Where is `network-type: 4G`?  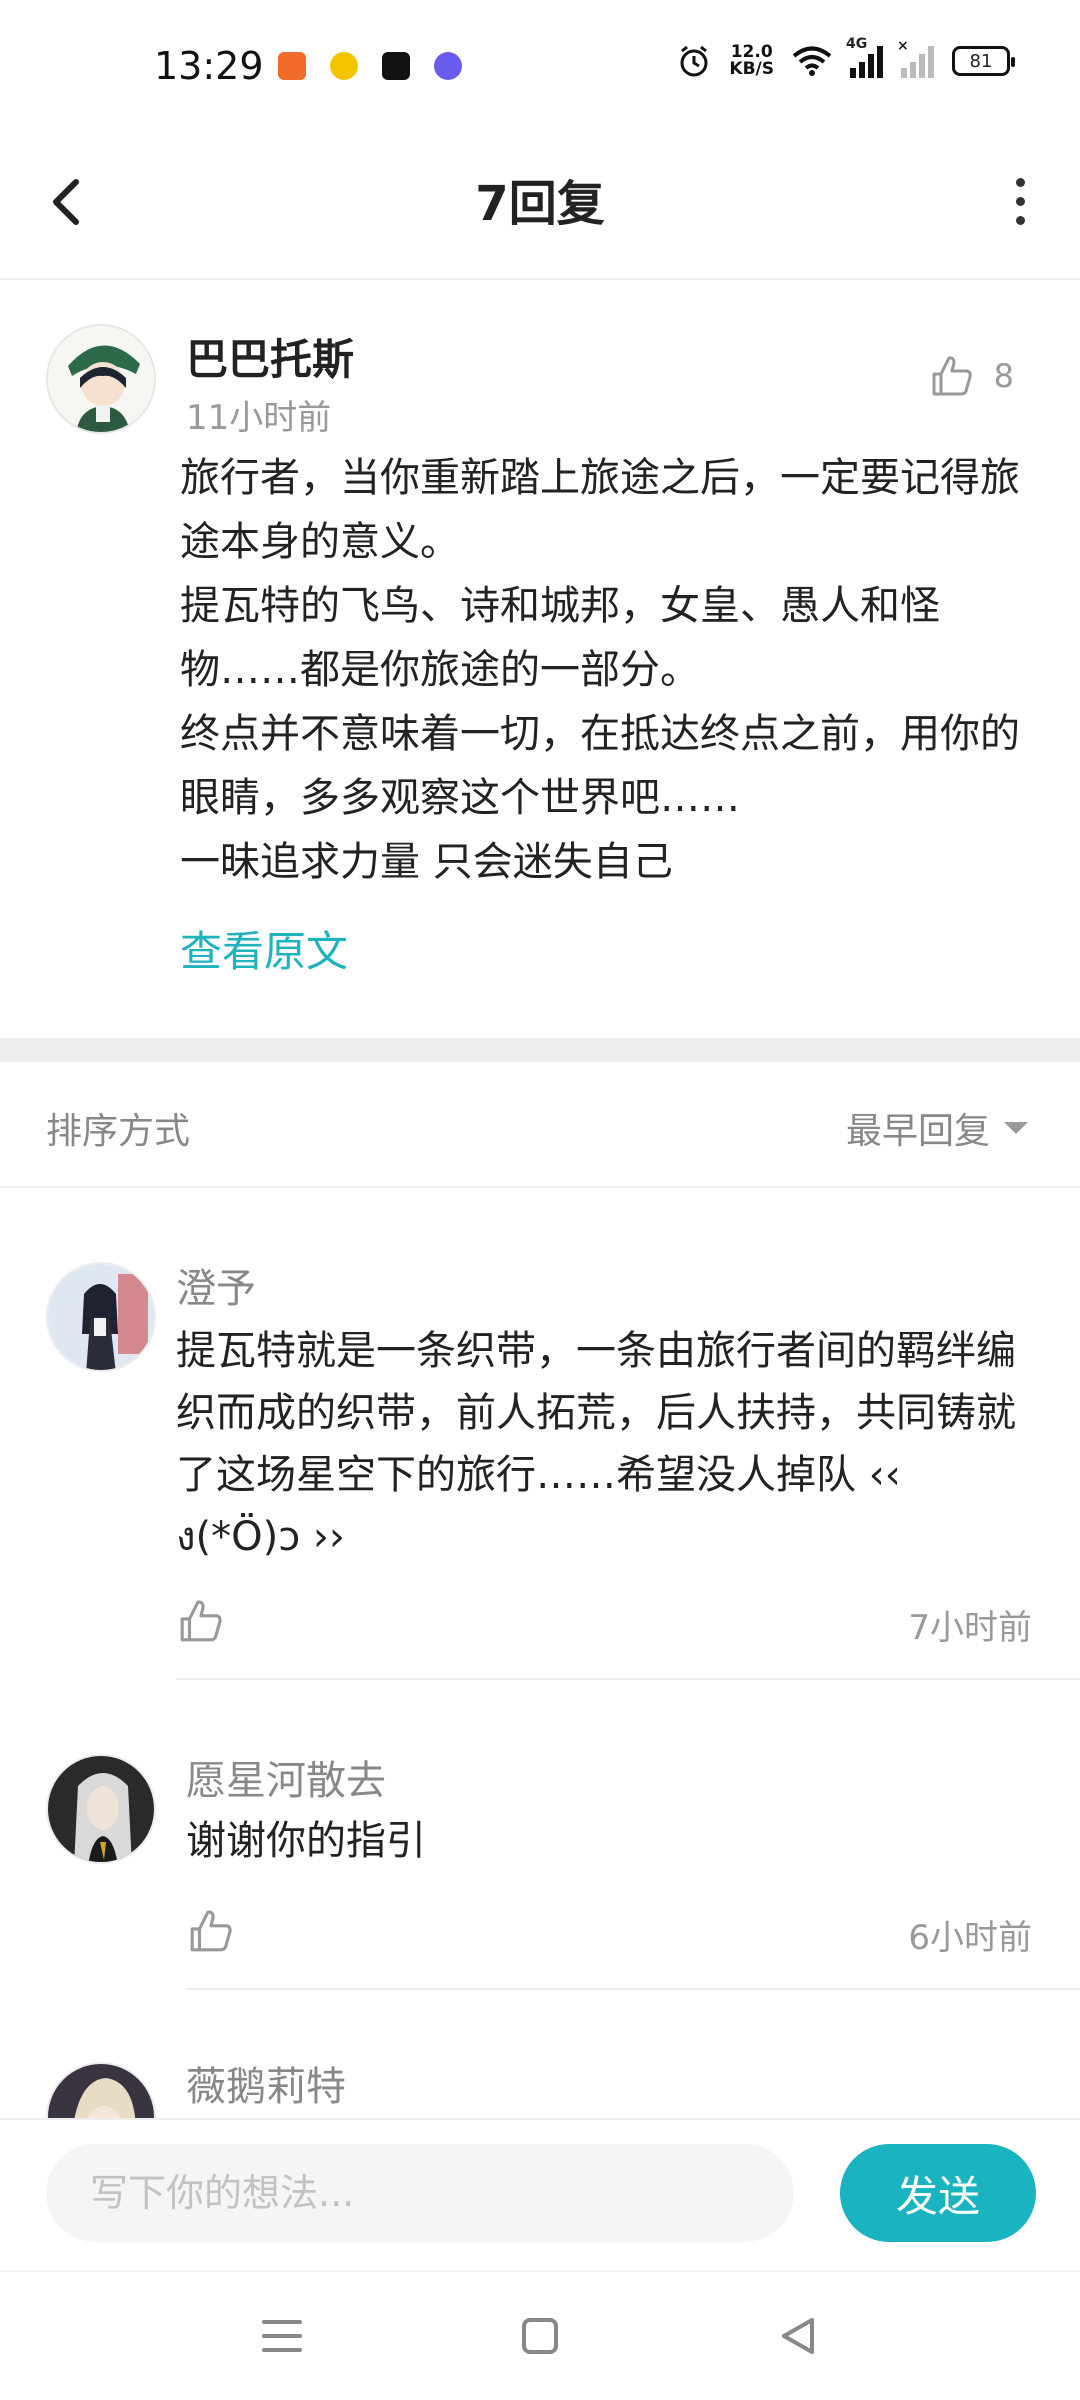 network-type: 4G is located at coordinates (857, 44).